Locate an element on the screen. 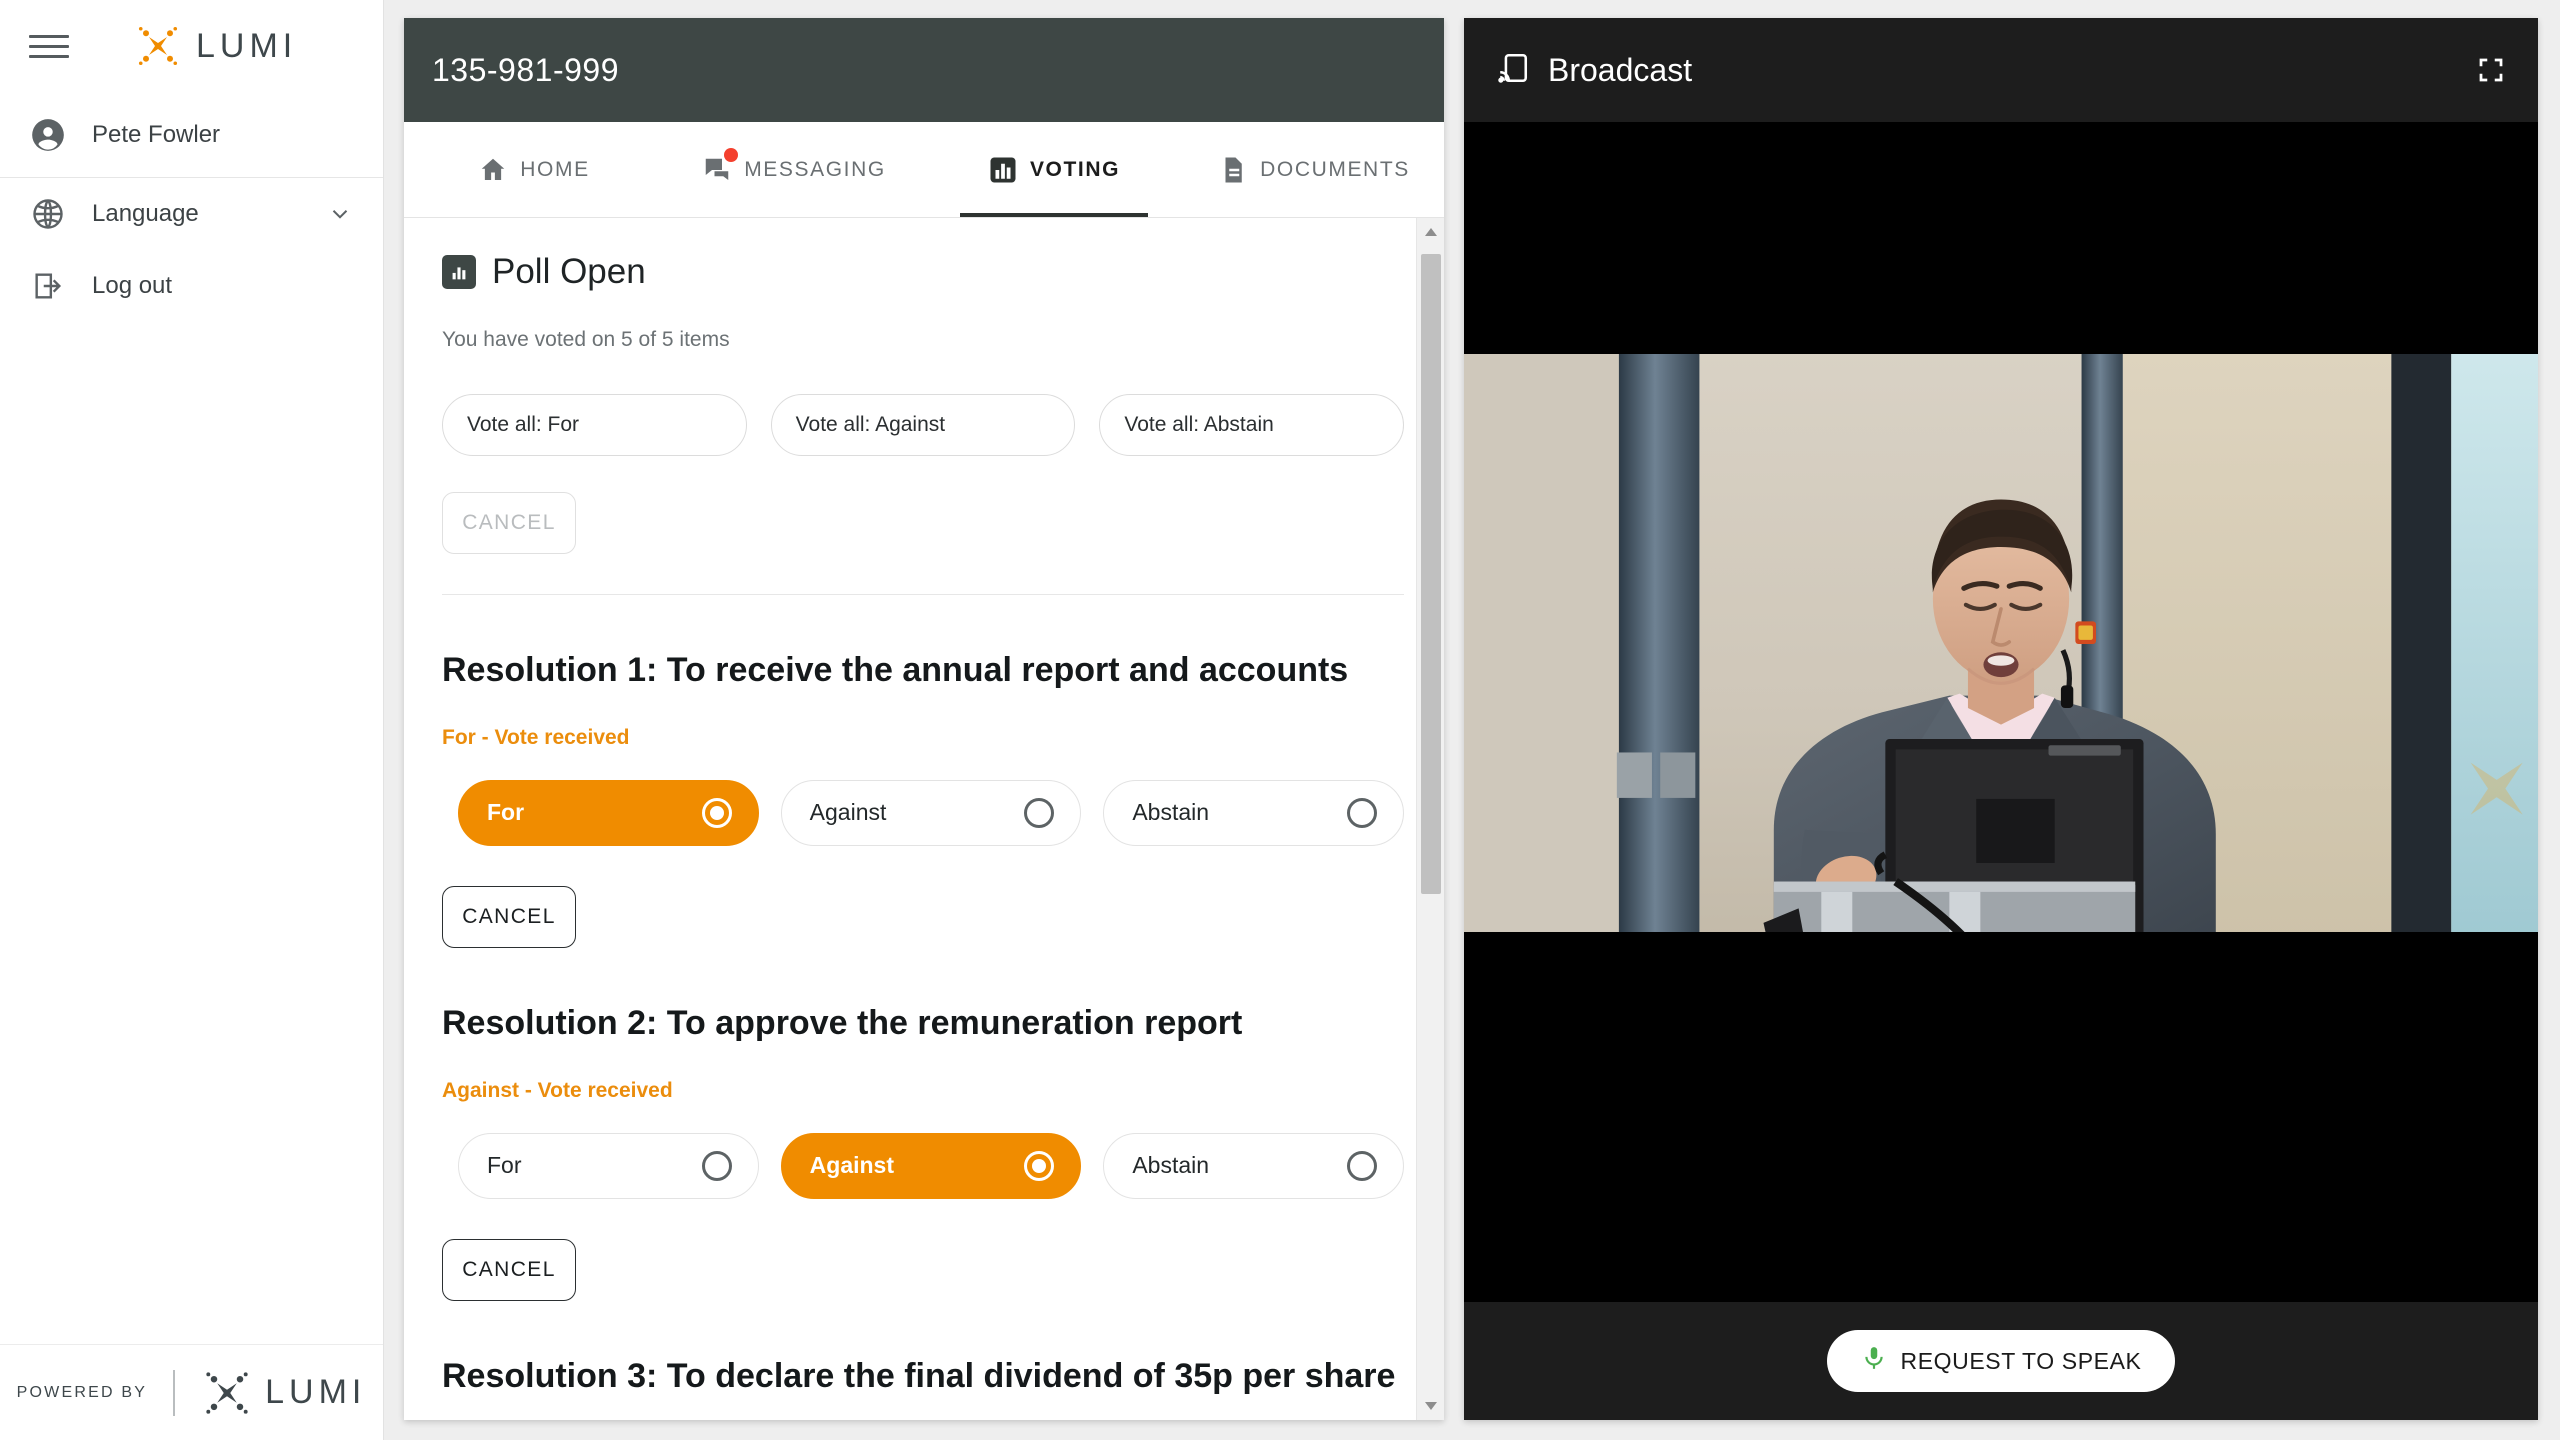 Image resolution: width=2560 pixels, height=1440 pixels. sidebar-header: LUMI is located at coordinates (191, 46).